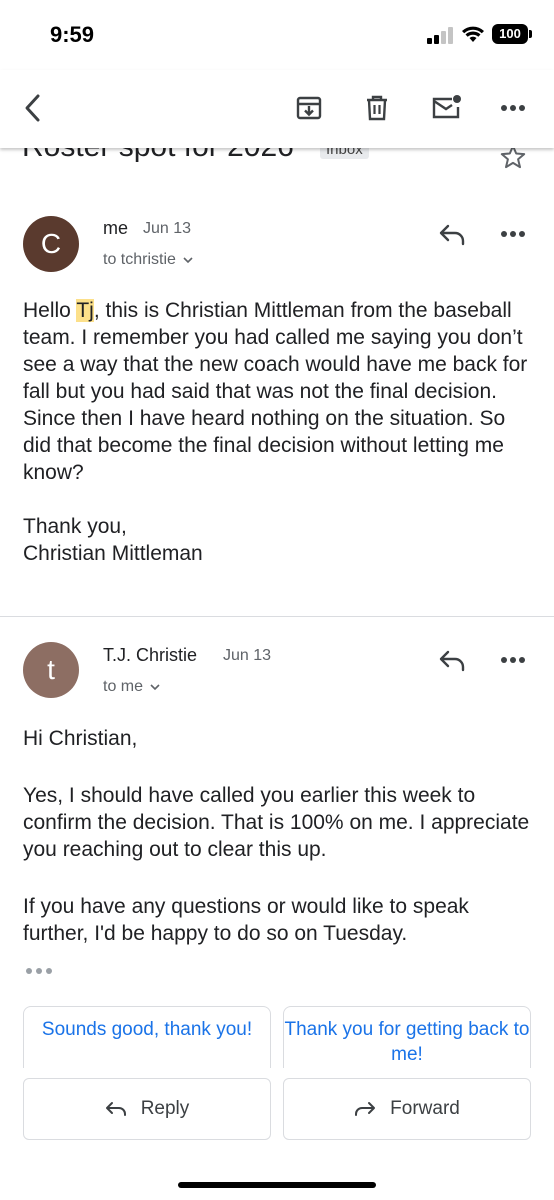  What do you see at coordinates (80, 738) in the screenshot?
I see `greeting-text: Hi Christian,` at bounding box center [80, 738].